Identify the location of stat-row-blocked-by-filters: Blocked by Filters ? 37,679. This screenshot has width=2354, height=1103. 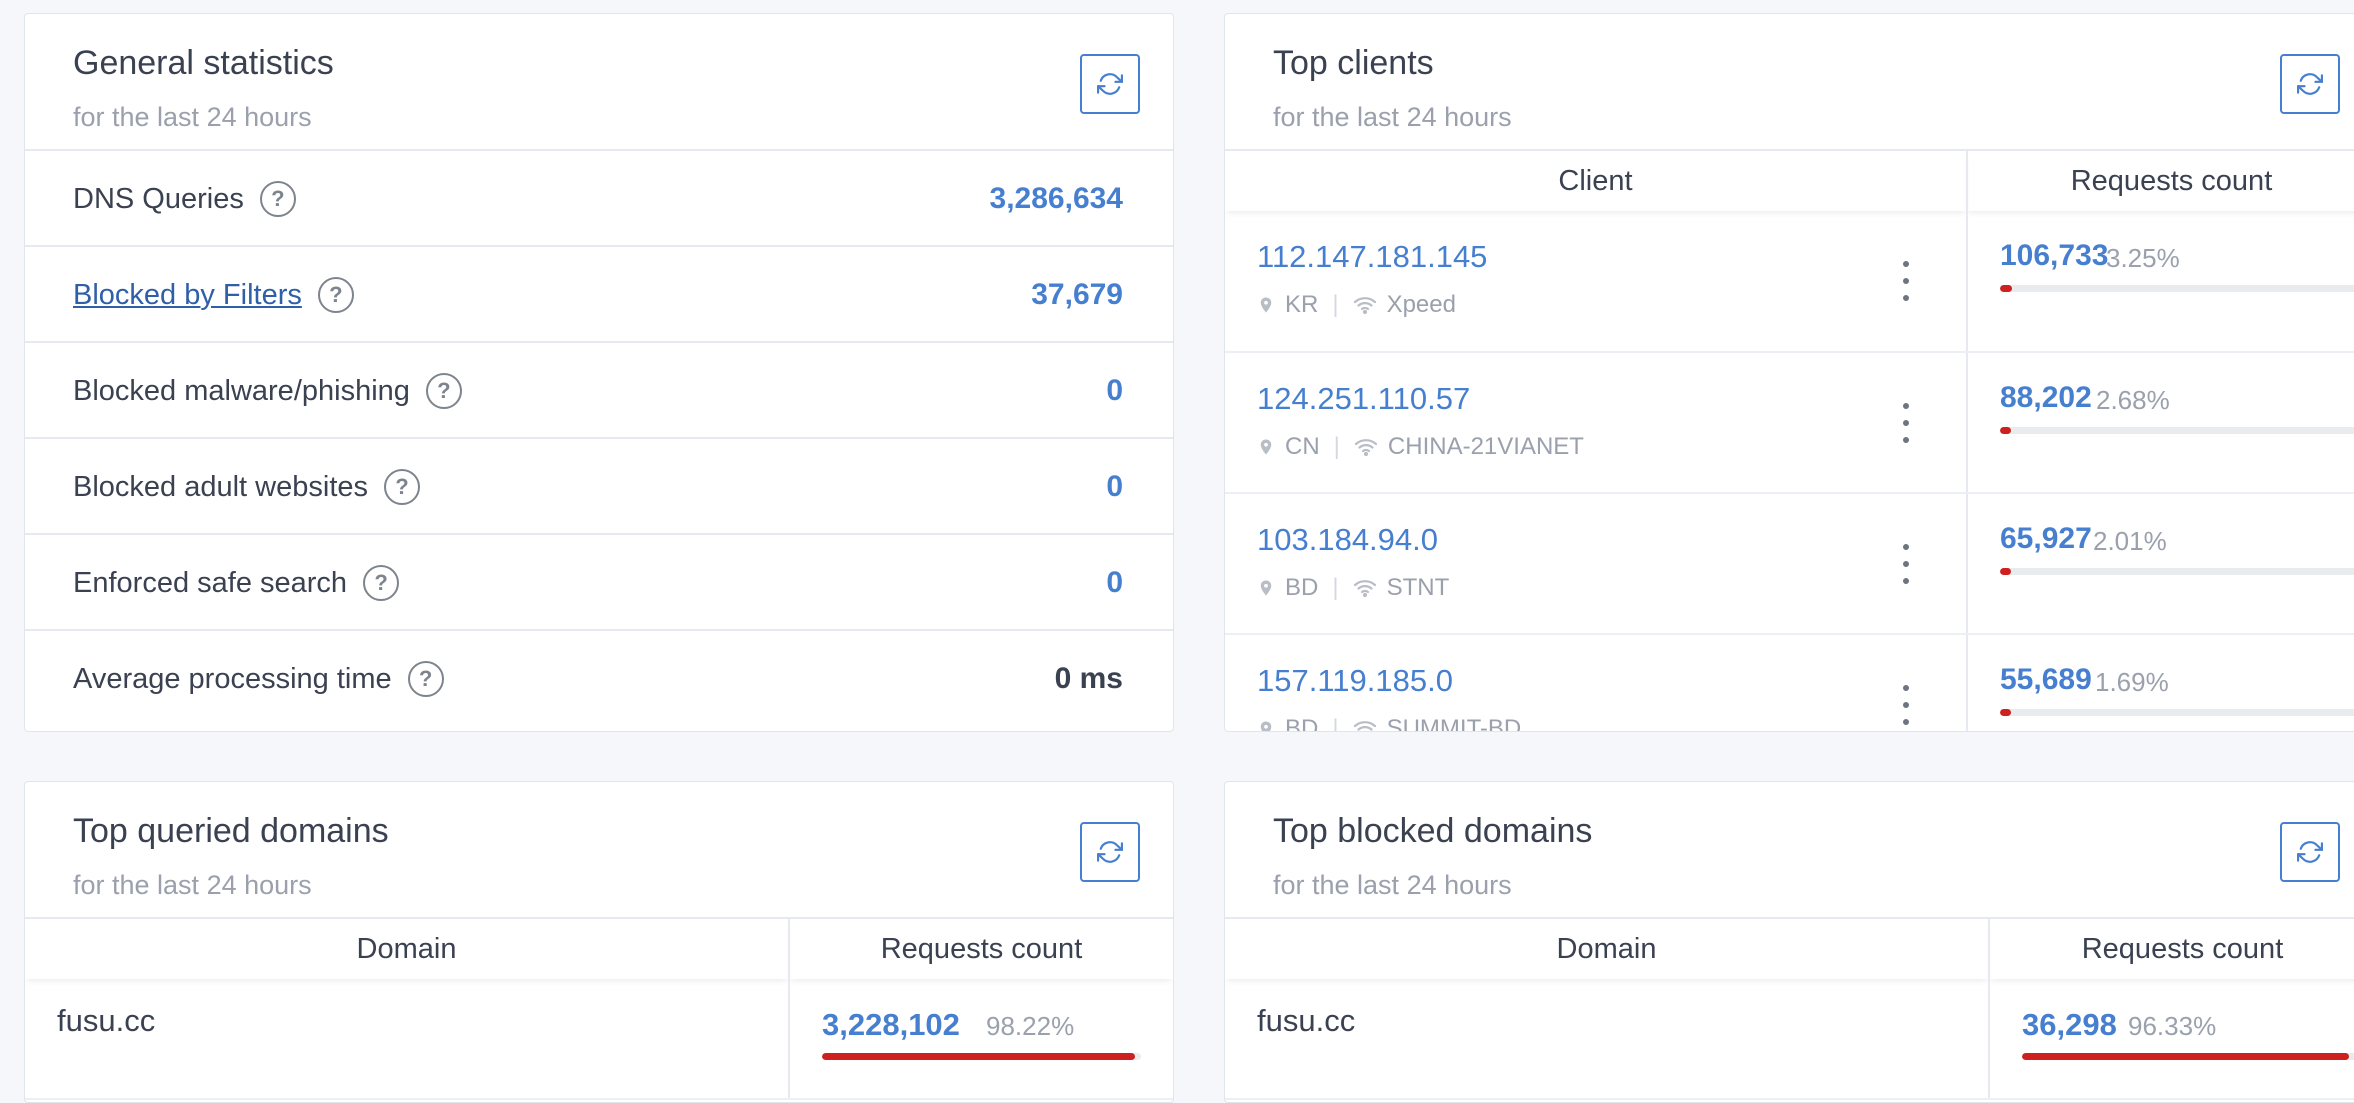
(599, 295).